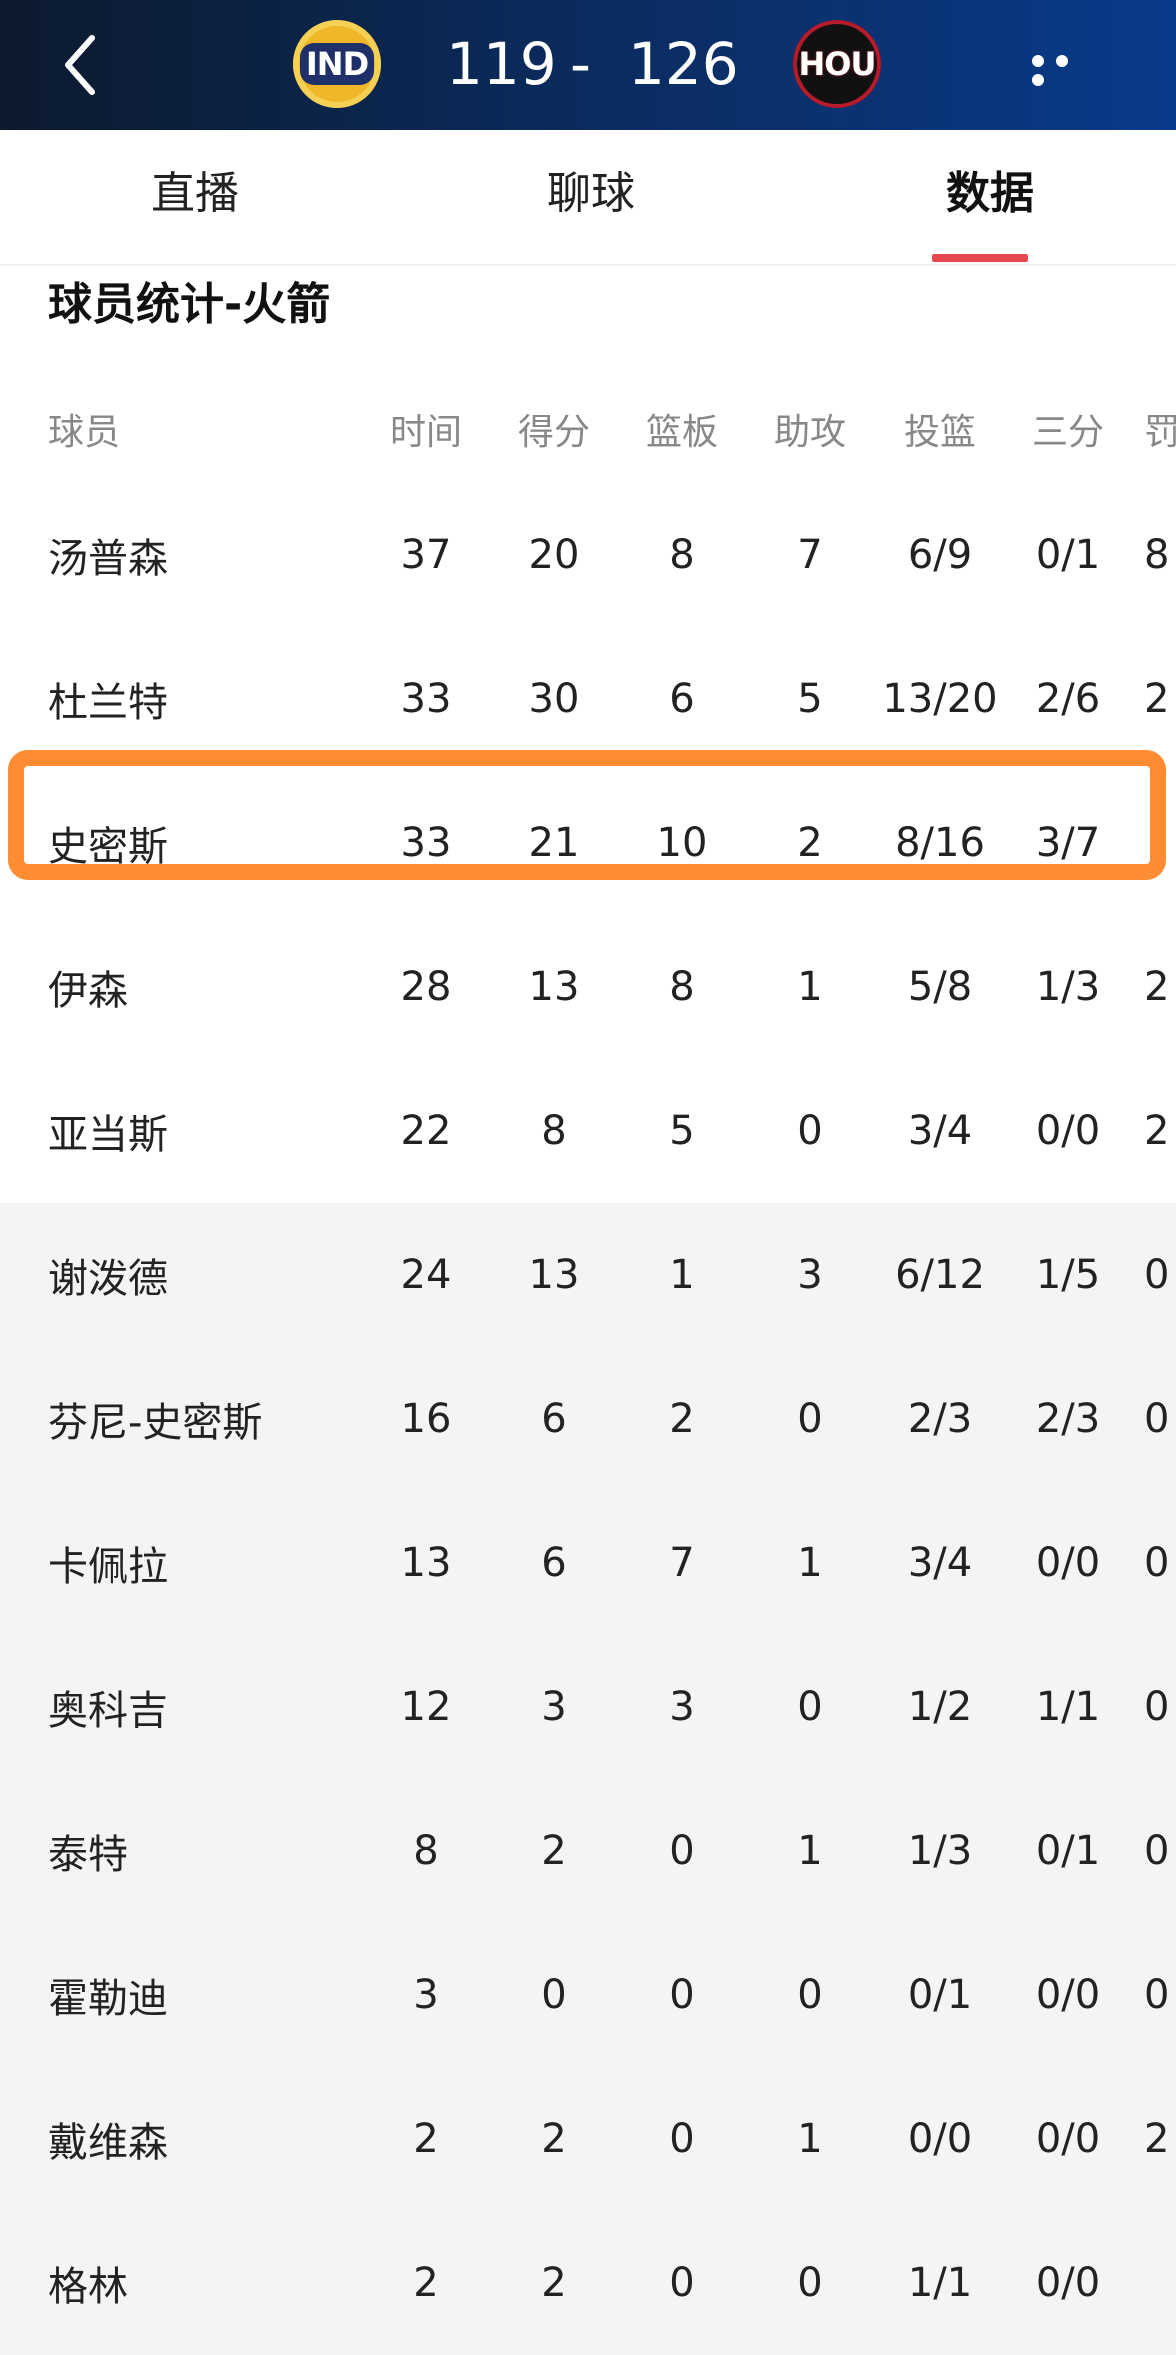 This screenshot has width=1176, height=2355. What do you see at coordinates (198, 1707) in the screenshot?
I see `player-name: 奥科吉` at bounding box center [198, 1707].